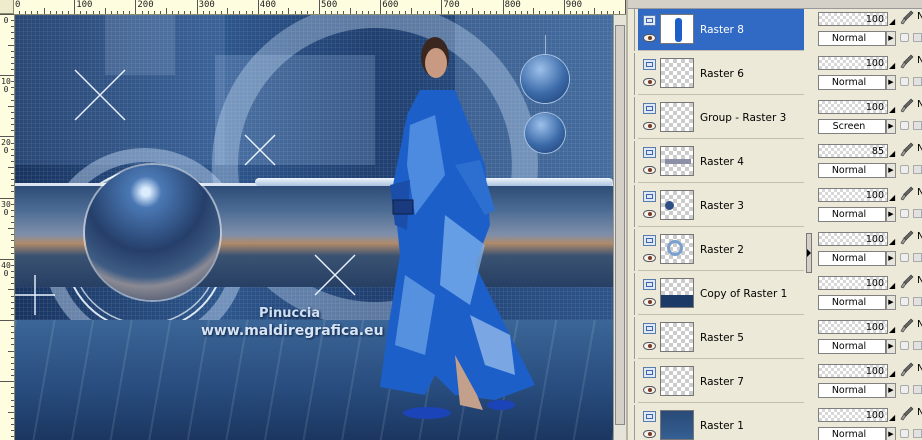 The width and height of the screenshot is (922, 440). Describe the element at coordinates (721, 338) in the screenshot. I see `layer-name-cell: Raster 5` at that location.